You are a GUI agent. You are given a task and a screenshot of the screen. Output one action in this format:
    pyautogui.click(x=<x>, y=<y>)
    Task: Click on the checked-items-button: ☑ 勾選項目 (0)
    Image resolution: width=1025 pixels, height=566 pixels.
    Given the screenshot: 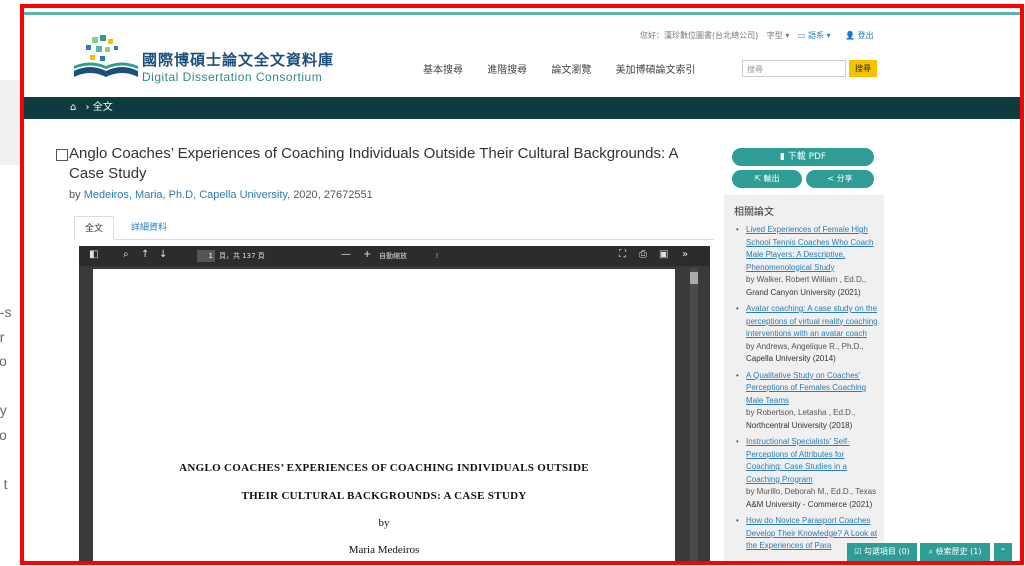 What is the action you would take?
    pyautogui.click(x=882, y=552)
    